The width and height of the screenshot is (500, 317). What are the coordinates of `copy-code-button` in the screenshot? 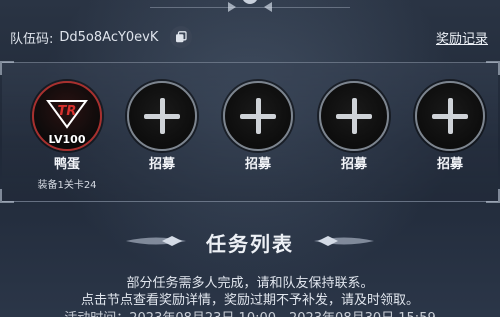 It's located at (181, 37).